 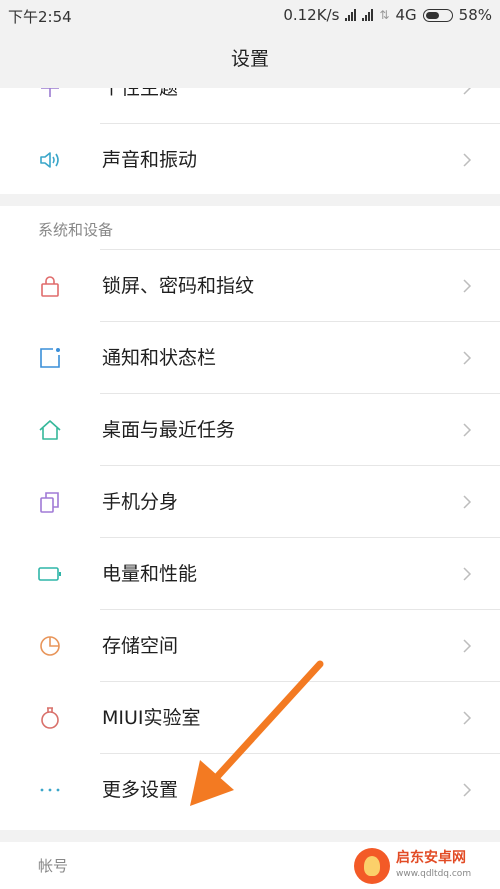 What do you see at coordinates (406, 15) in the screenshot?
I see `network-type: 4G` at bounding box center [406, 15].